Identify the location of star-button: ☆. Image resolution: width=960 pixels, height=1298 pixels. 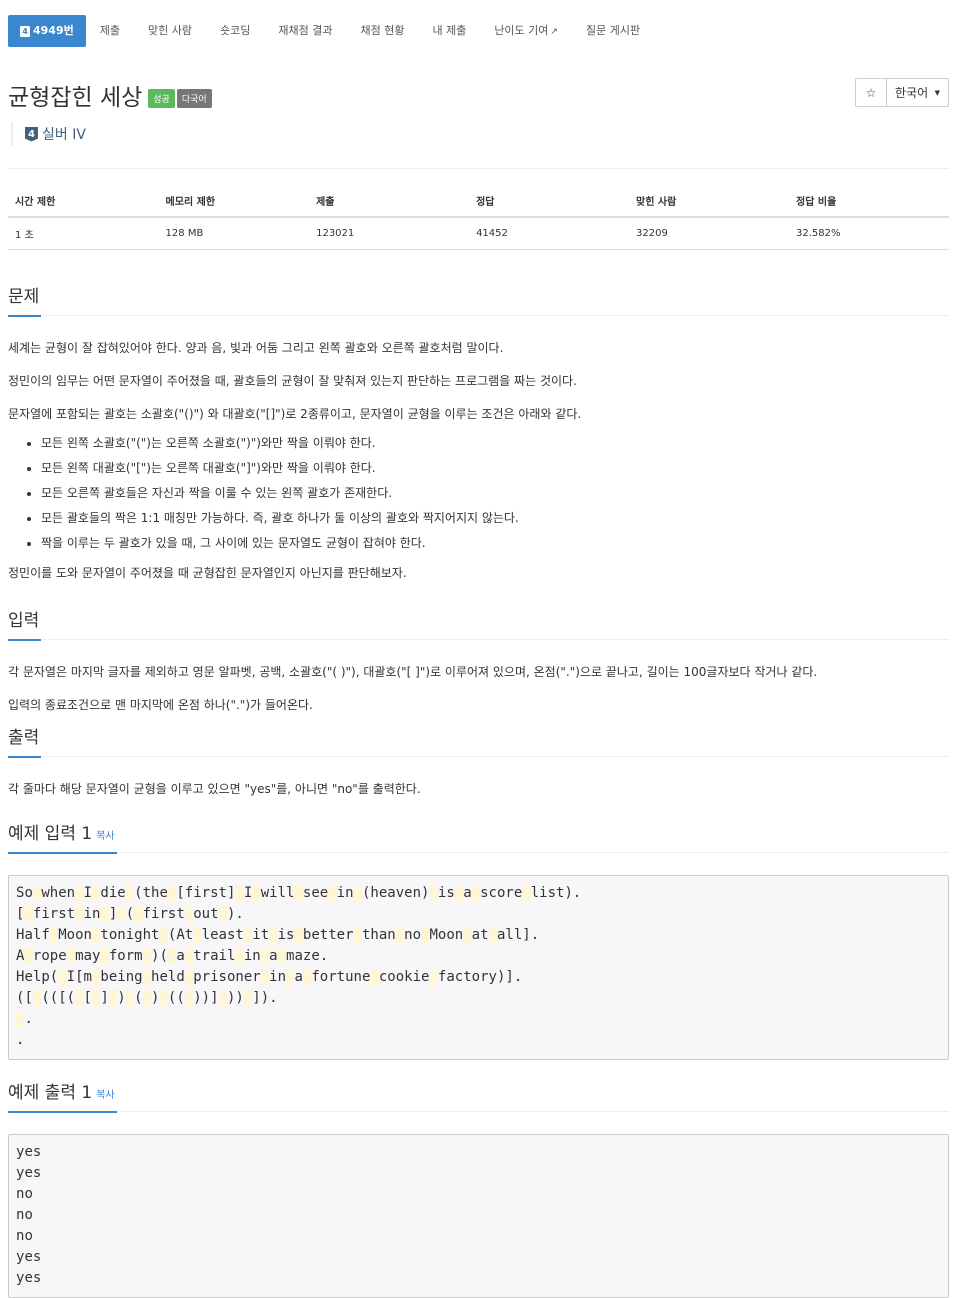
(871, 92).